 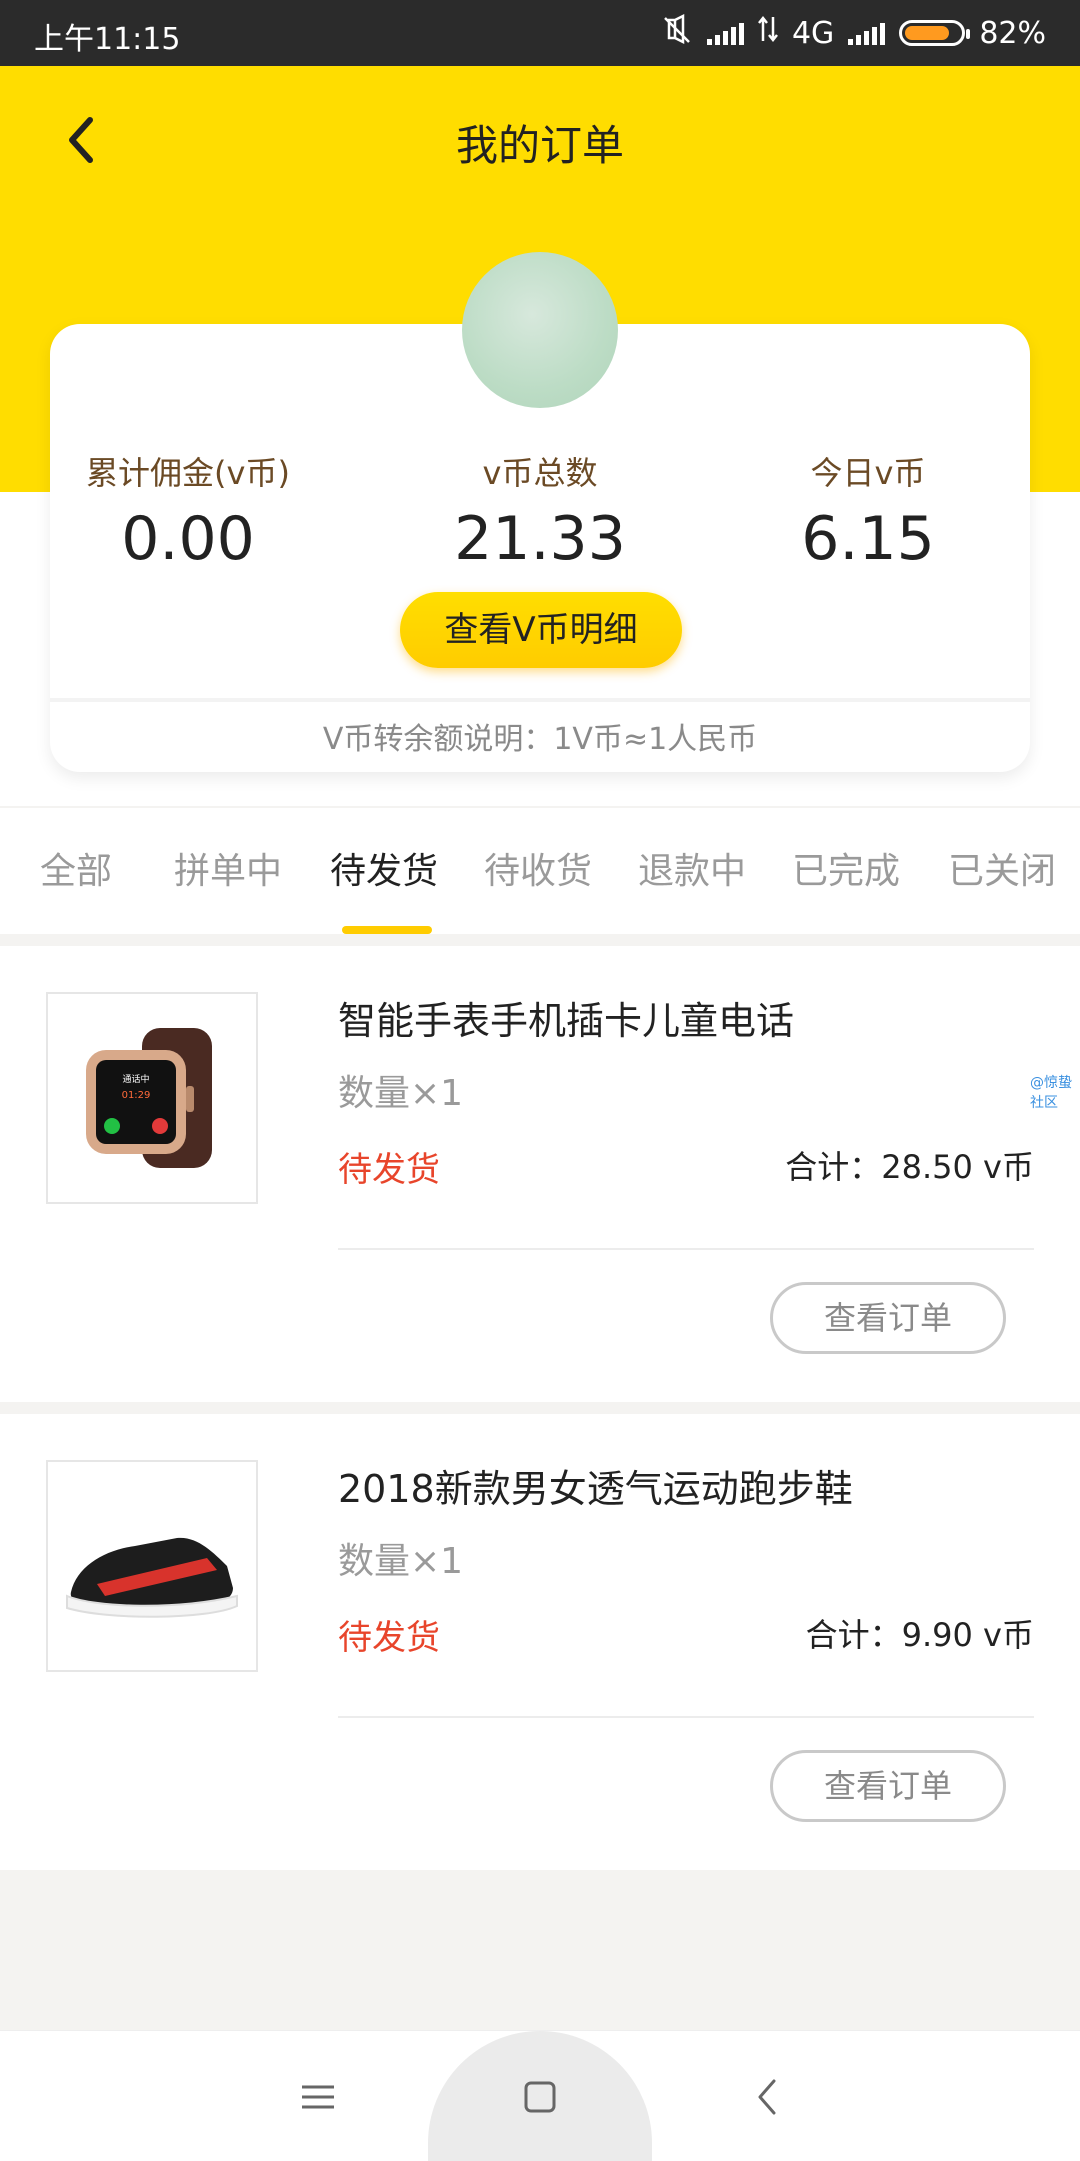 What do you see at coordinates (909, 1167) in the screenshot?
I see `order-total: 合计：28.50 v币` at bounding box center [909, 1167].